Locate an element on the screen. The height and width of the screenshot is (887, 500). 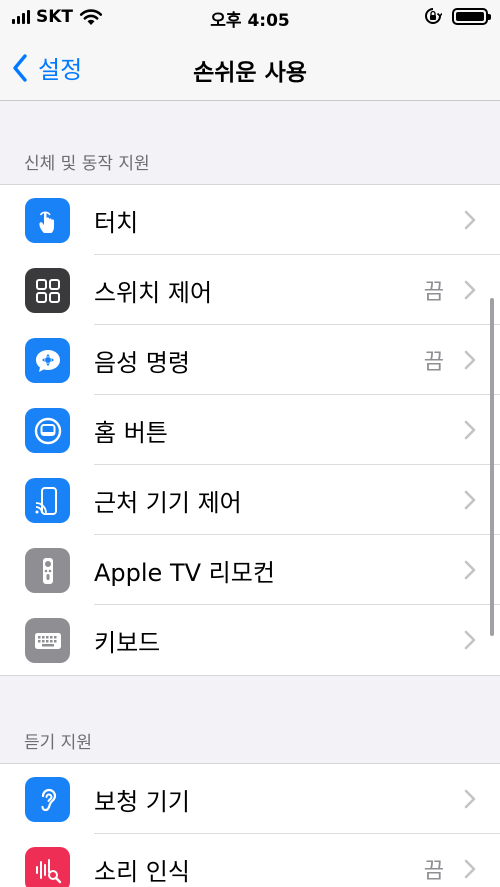
settings-group-hearing: 보청 기기 소리 인식 끔 is located at coordinates (250, 825).